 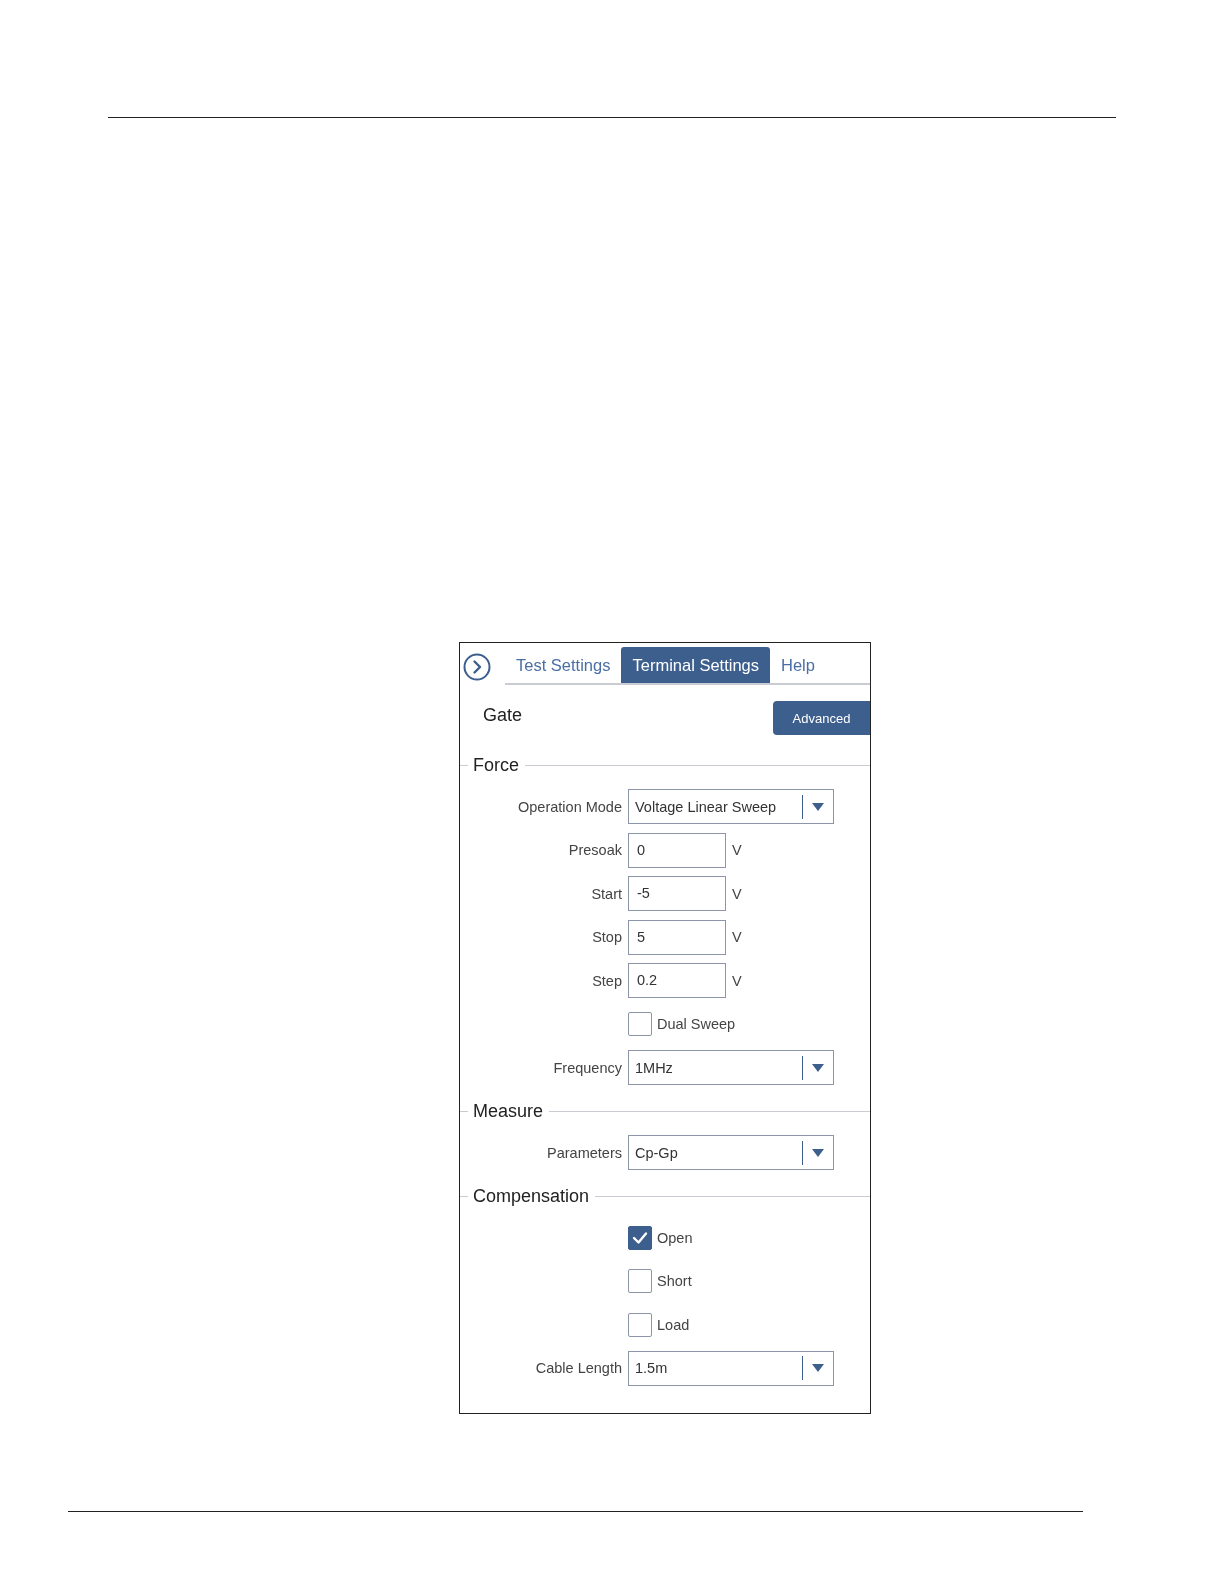 What do you see at coordinates (656, 1152) in the screenshot?
I see `dropdown-value: Cp-Gp` at bounding box center [656, 1152].